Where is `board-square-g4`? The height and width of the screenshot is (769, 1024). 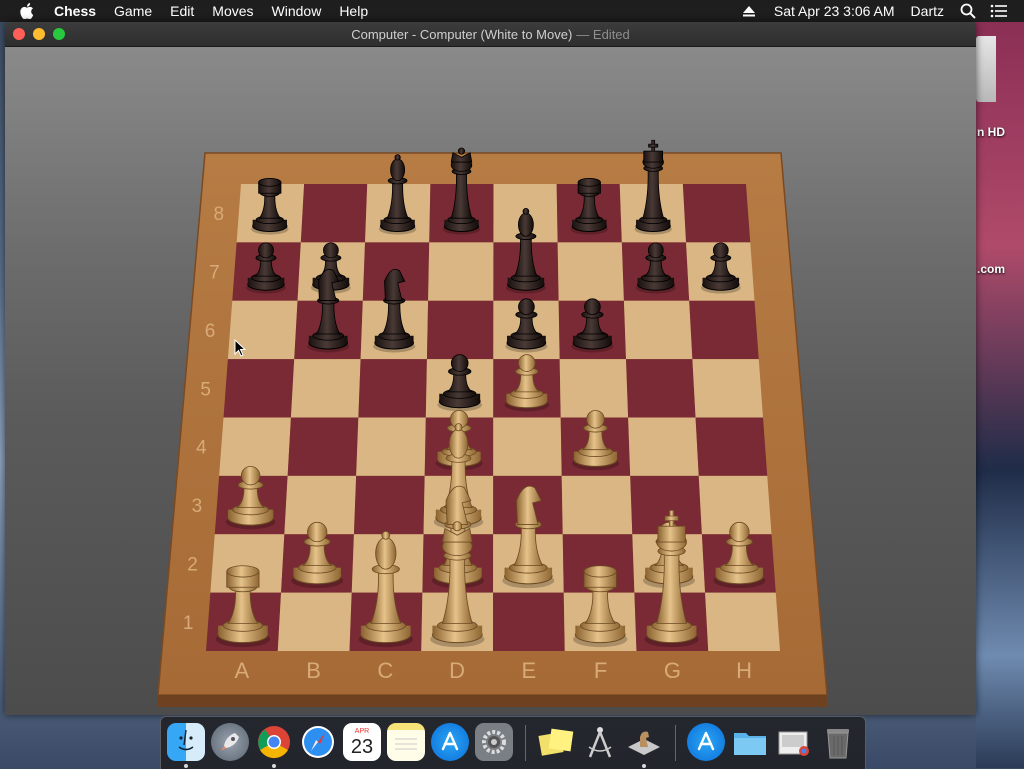
board-square-g4 is located at coordinates (663, 446).